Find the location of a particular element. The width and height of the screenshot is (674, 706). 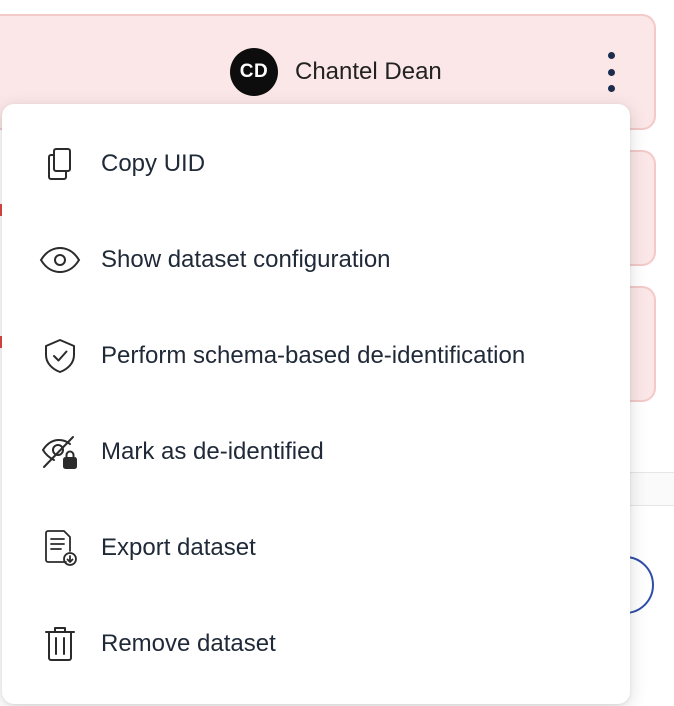

avatar: CD is located at coordinates (254, 72).